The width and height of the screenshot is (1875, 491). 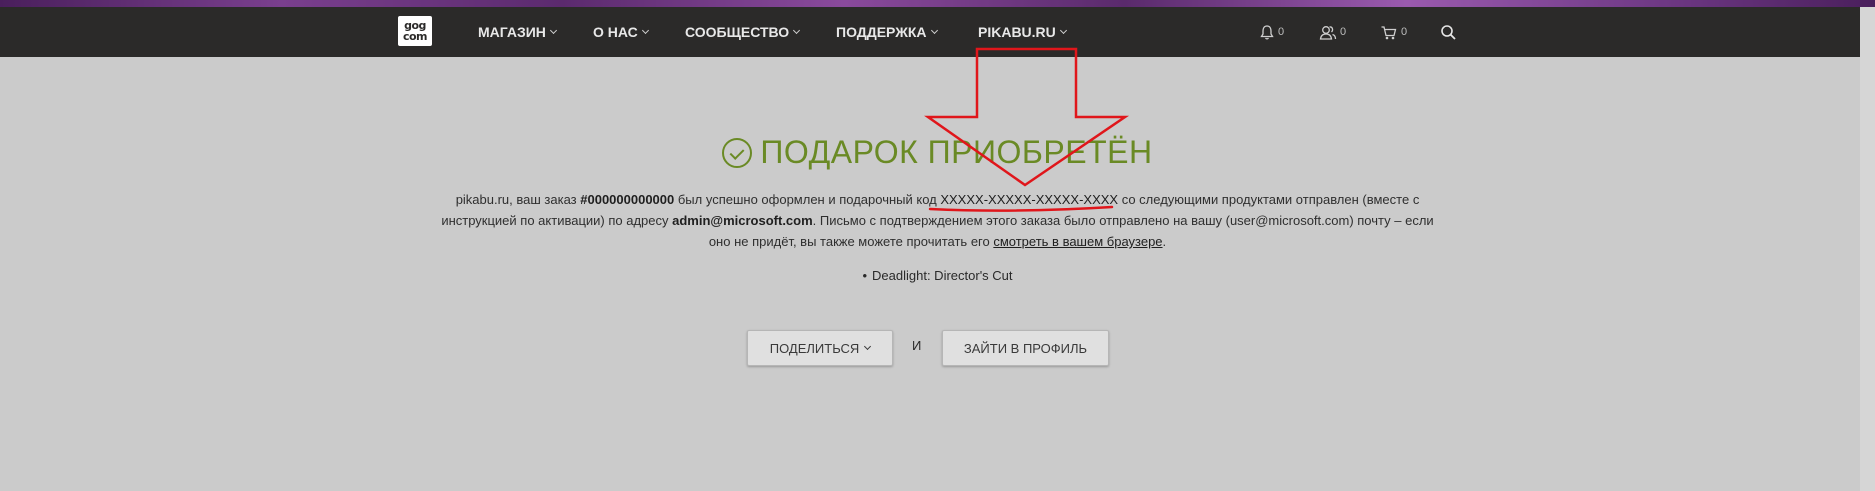 What do you see at coordinates (1404, 32) in the screenshot?
I see `cart-count: 0` at bounding box center [1404, 32].